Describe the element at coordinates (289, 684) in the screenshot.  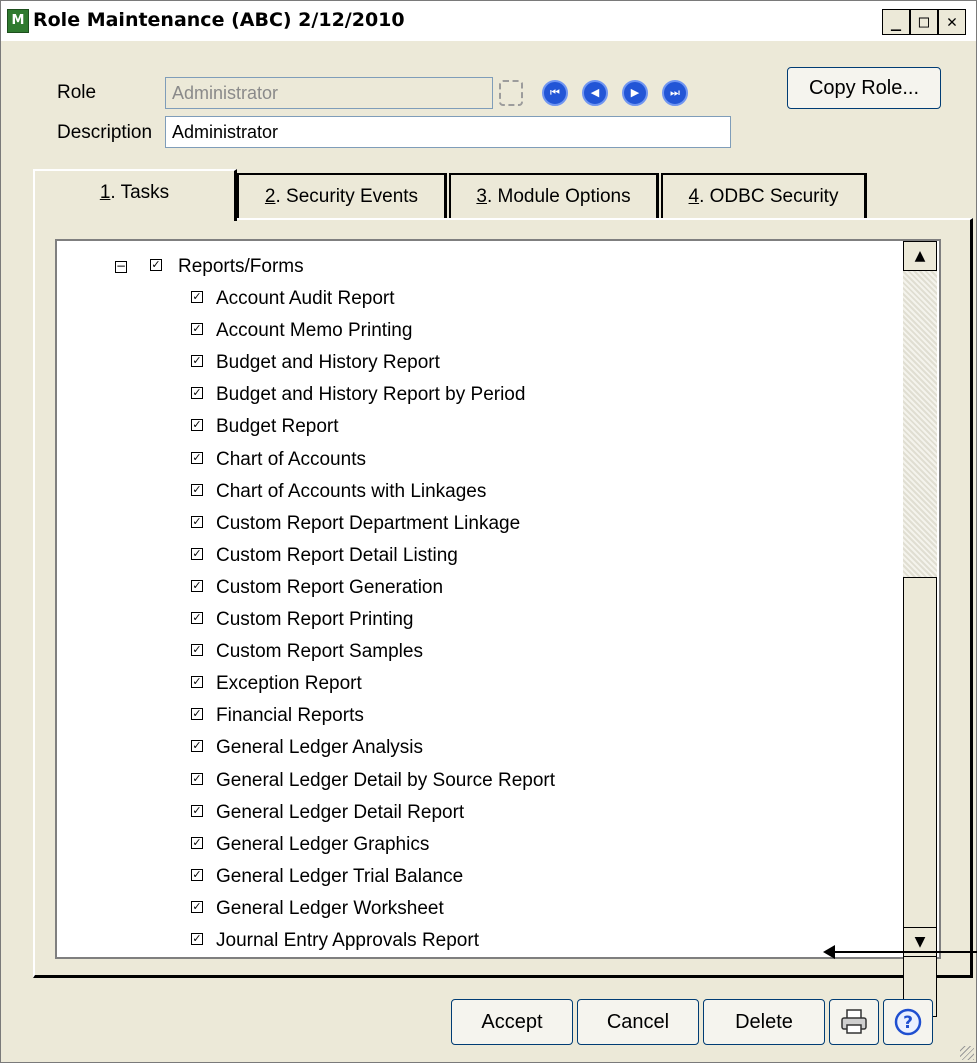
I see `tree-item-label: Exception Report` at that location.